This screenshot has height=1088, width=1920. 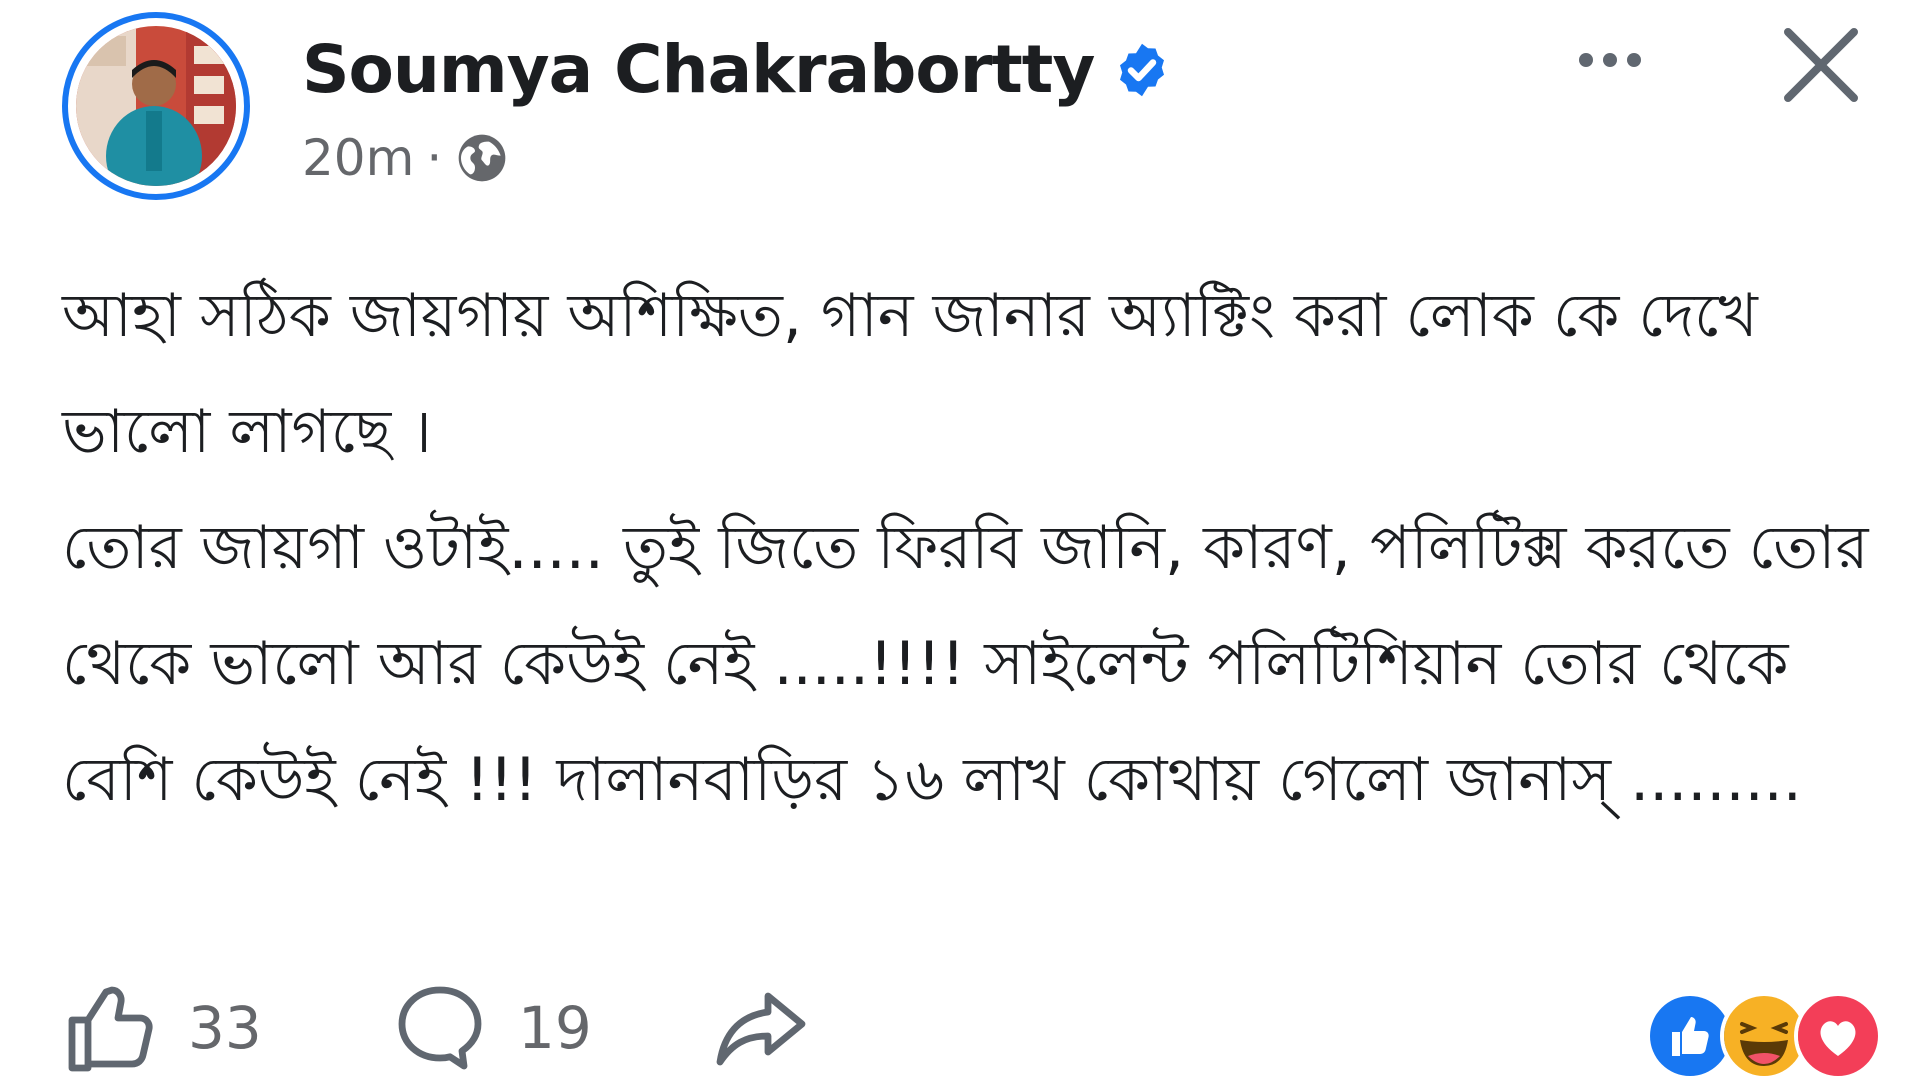 I want to click on more-options-button, so click(x=1610, y=60).